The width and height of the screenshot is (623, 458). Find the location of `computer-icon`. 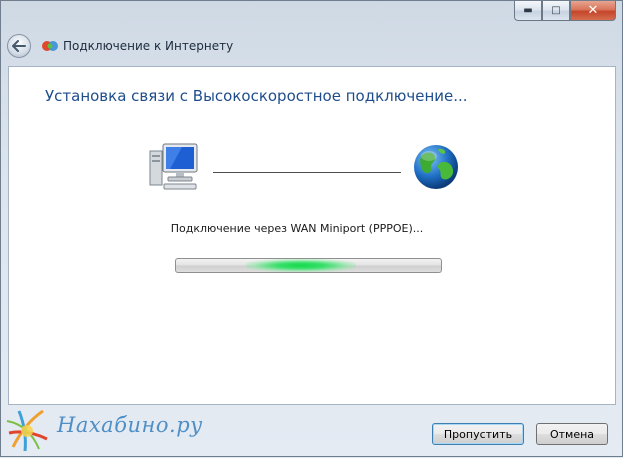

computer-icon is located at coordinates (173, 166).